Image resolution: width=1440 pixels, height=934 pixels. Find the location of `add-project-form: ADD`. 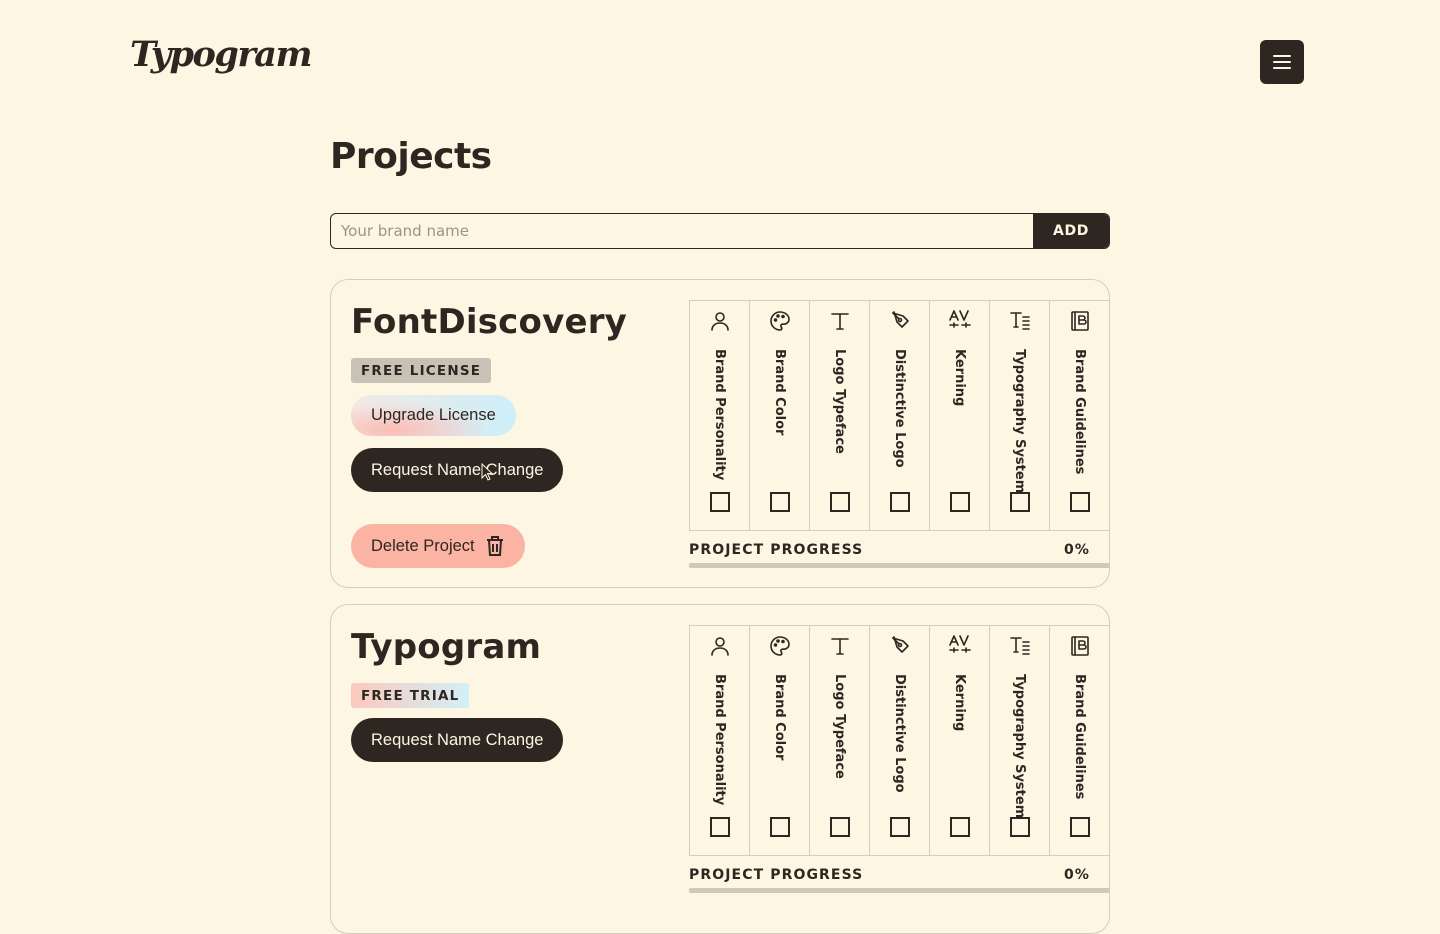

add-project-form: ADD is located at coordinates (720, 231).